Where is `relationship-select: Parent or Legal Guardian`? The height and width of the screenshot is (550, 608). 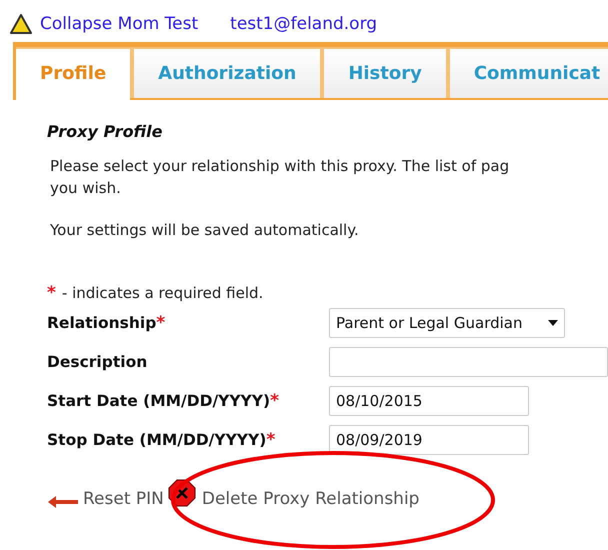
relationship-select: Parent or Legal Guardian is located at coordinates (447, 323).